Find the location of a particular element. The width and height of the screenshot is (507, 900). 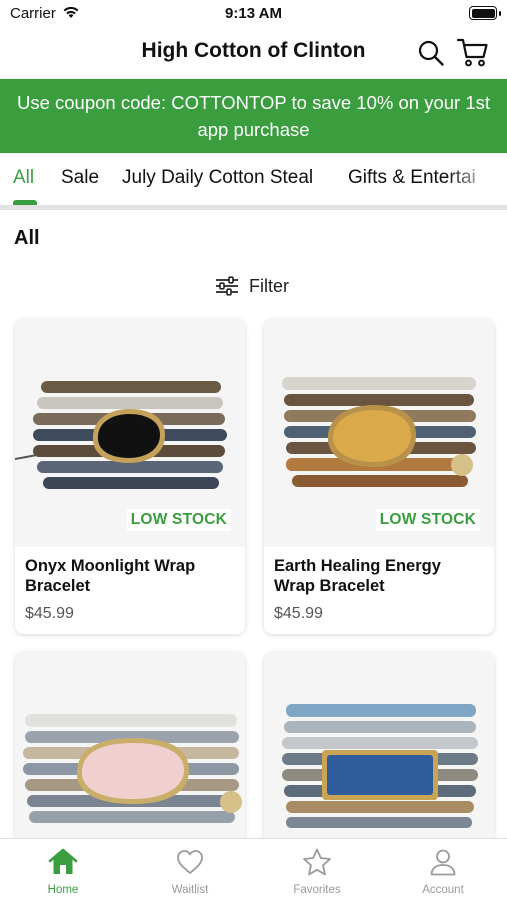

status-bar: Carrier 9:13 AM is located at coordinates (253, 14).